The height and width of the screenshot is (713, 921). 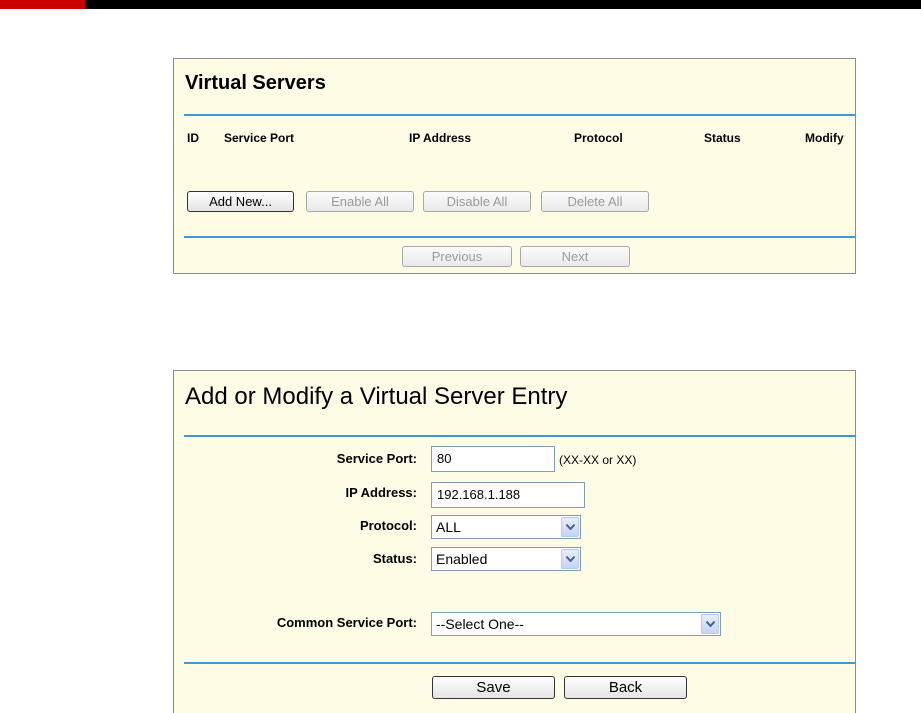 I want to click on ip-address-input: 192.168.1.188, so click(x=508, y=495).